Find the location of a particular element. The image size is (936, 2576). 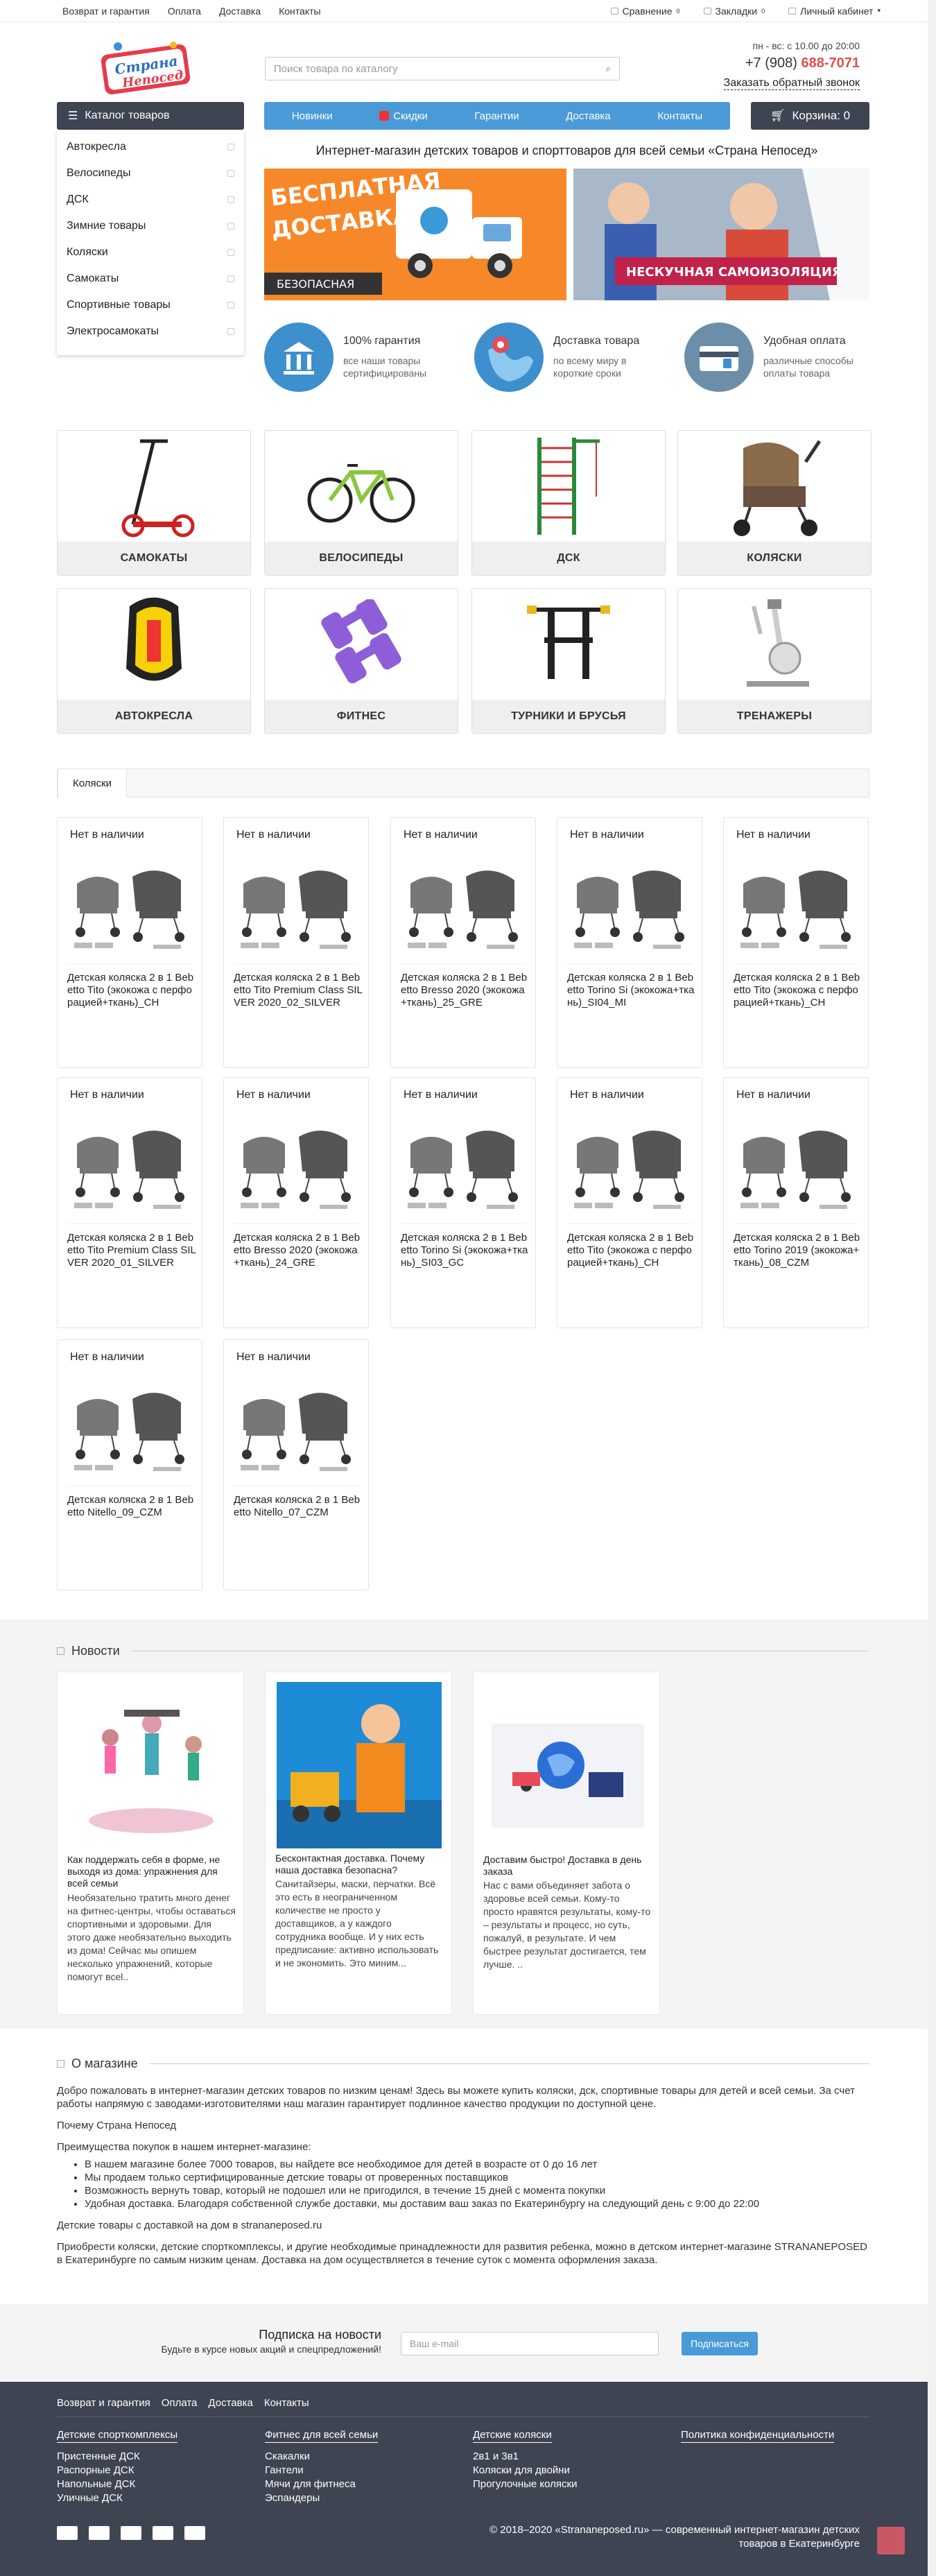

top-link-delivery: Доставка is located at coordinates (240, 11).